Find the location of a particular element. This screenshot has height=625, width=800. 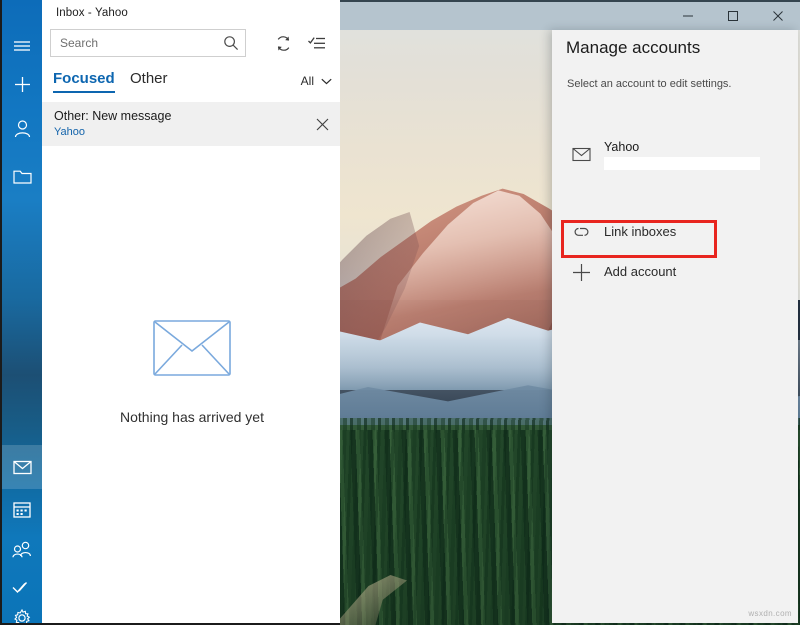

chevron-down-icon is located at coordinates (326, 81).